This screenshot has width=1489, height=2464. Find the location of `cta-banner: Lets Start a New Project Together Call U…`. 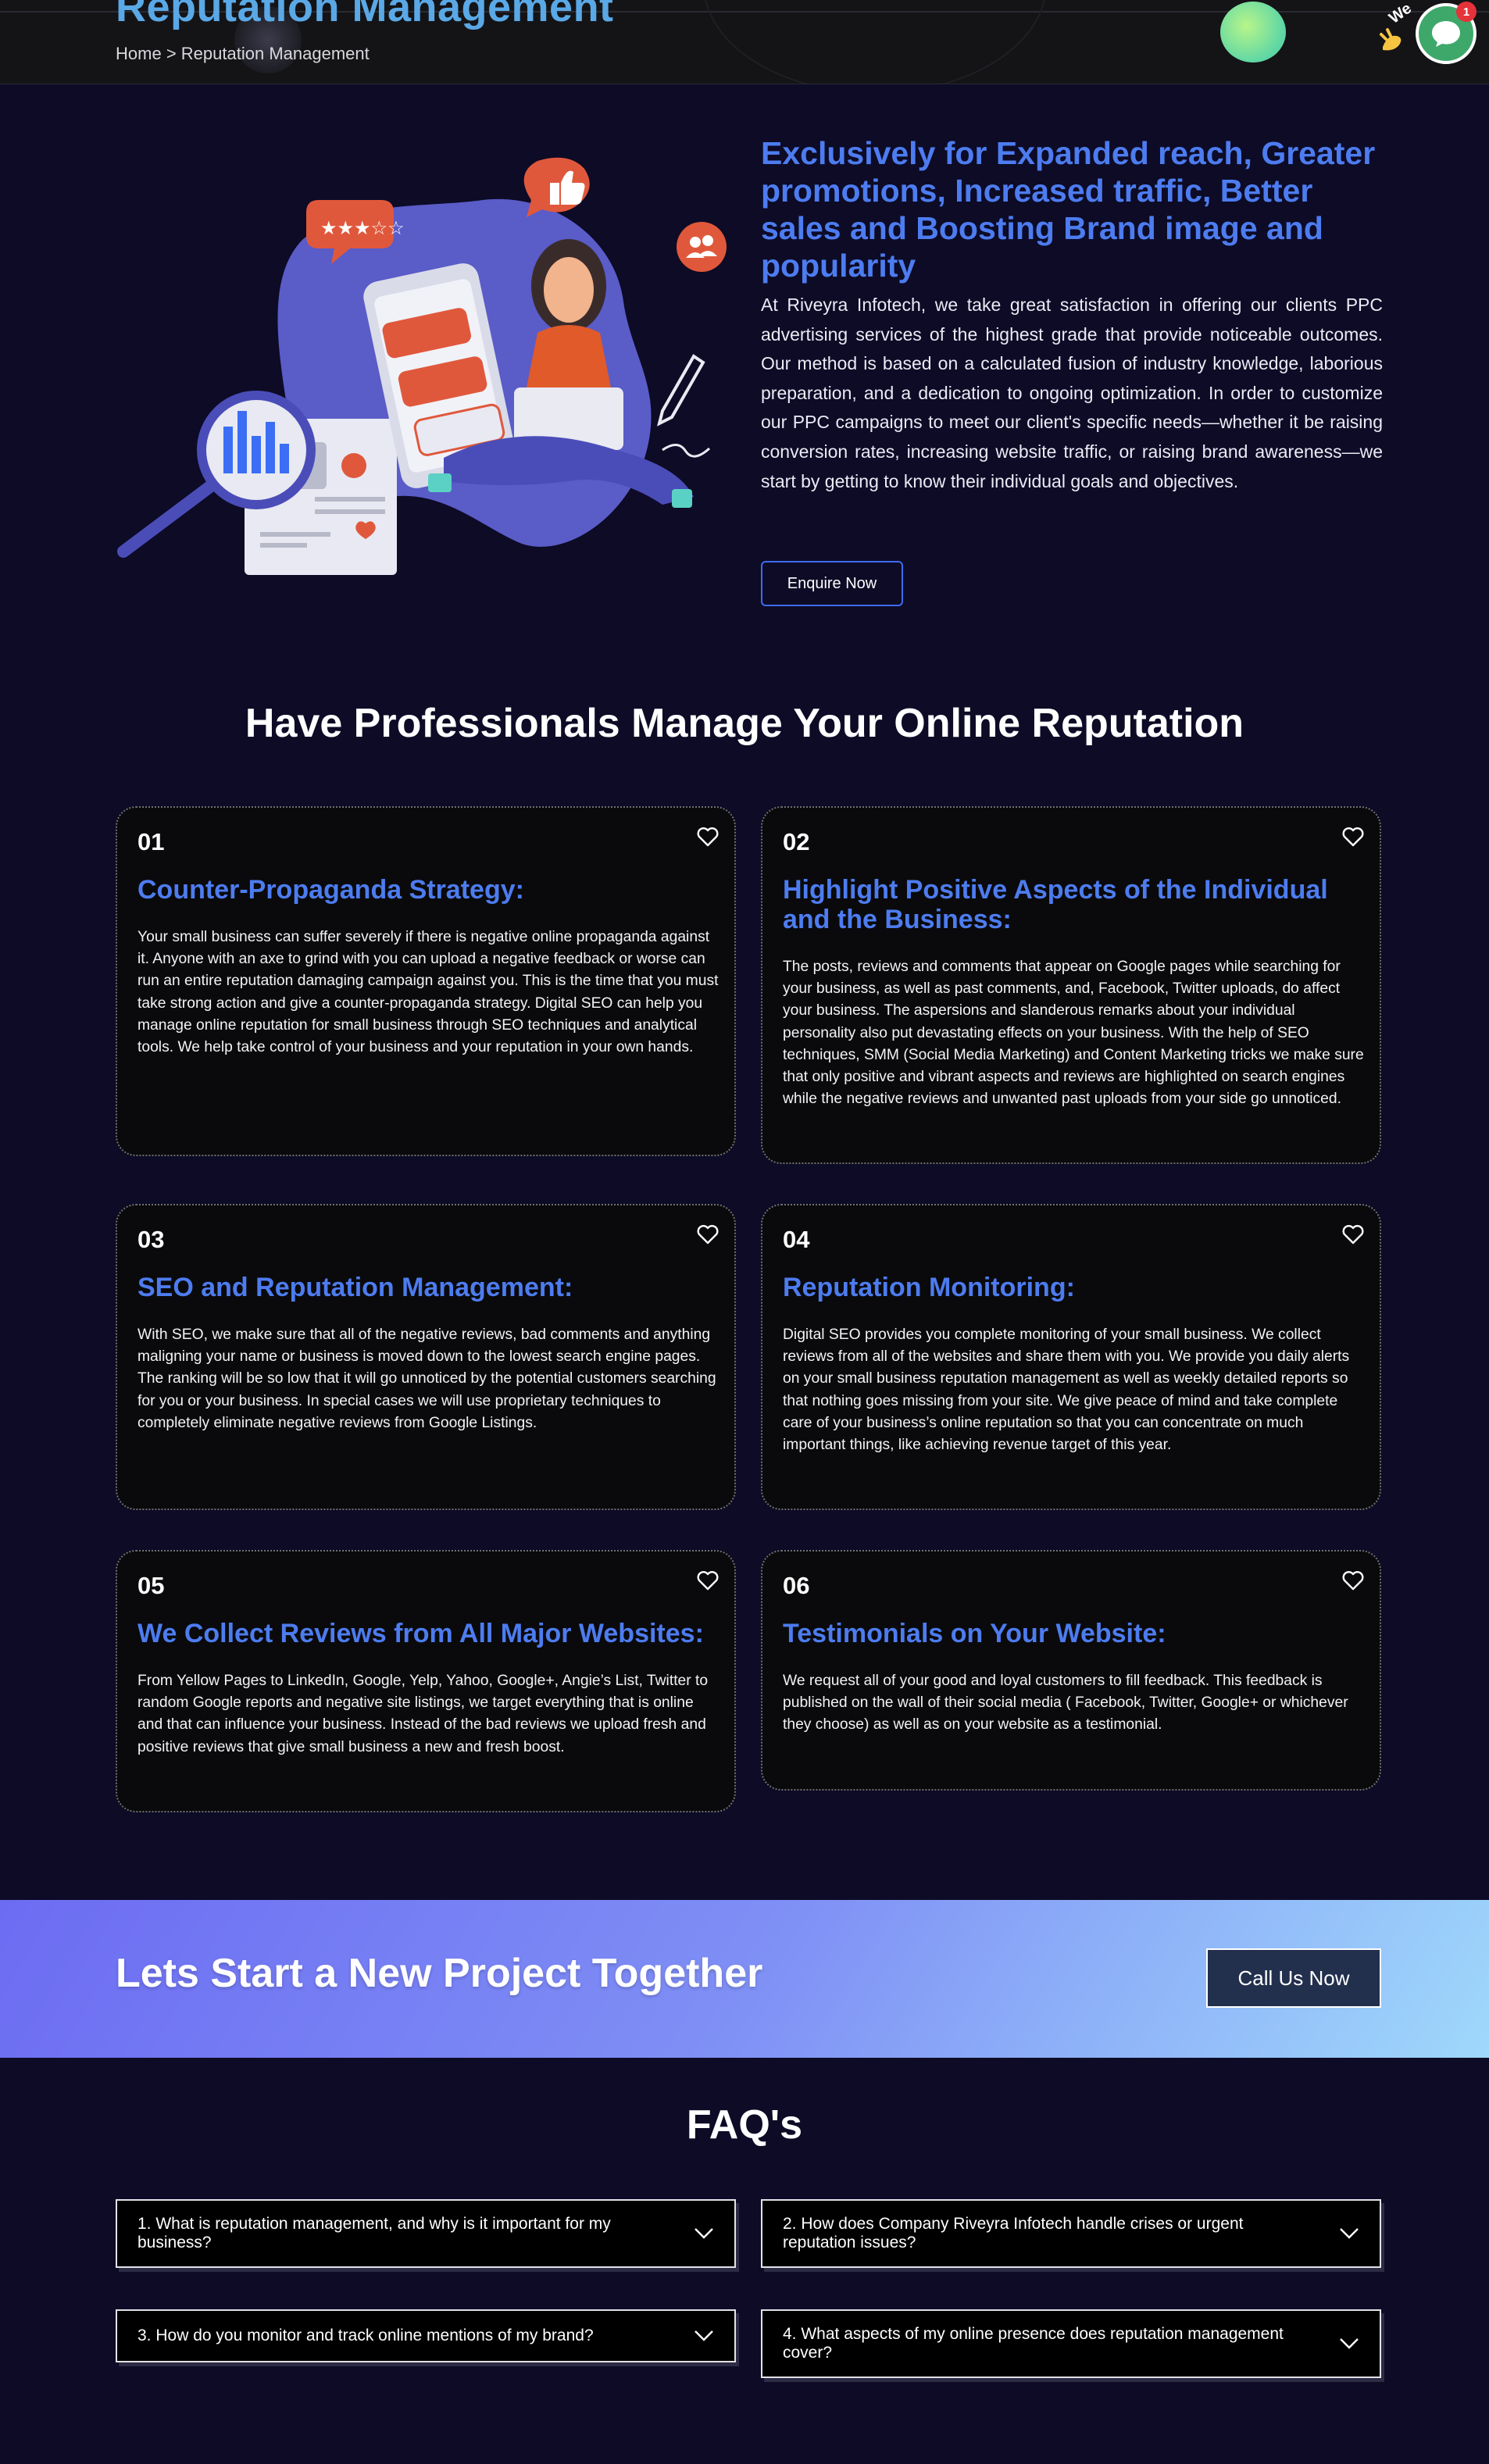

cta-banner: Lets Start a New Project Together Call U… is located at coordinates (744, 1979).